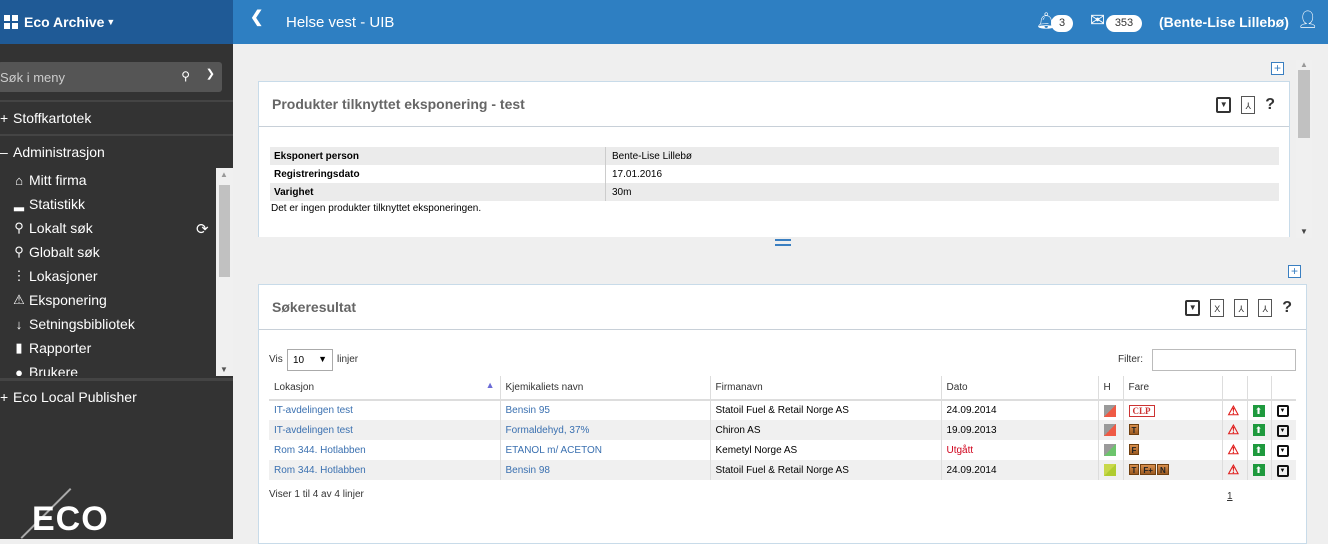 This screenshot has width=1328, height=544. What do you see at coordinates (116, 180) in the screenshot?
I see `sidebar-item-mitt-firma: ⌂ Mitt firma` at bounding box center [116, 180].